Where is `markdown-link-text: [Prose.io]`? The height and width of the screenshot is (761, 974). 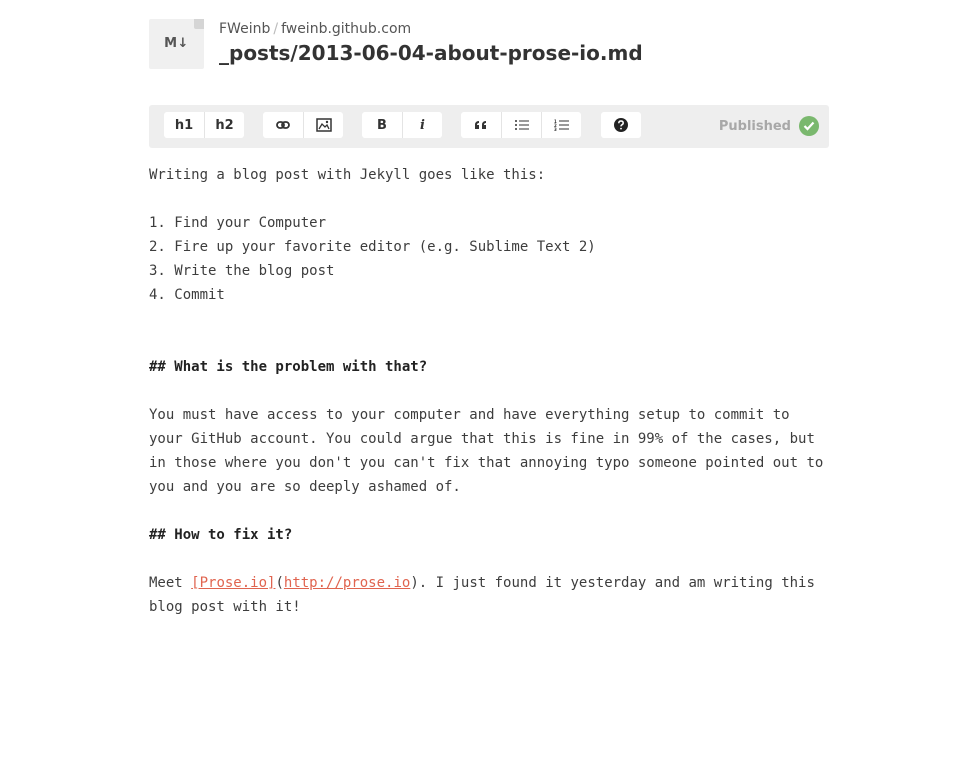
markdown-link-text: [Prose.io] is located at coordinates (233, 583).